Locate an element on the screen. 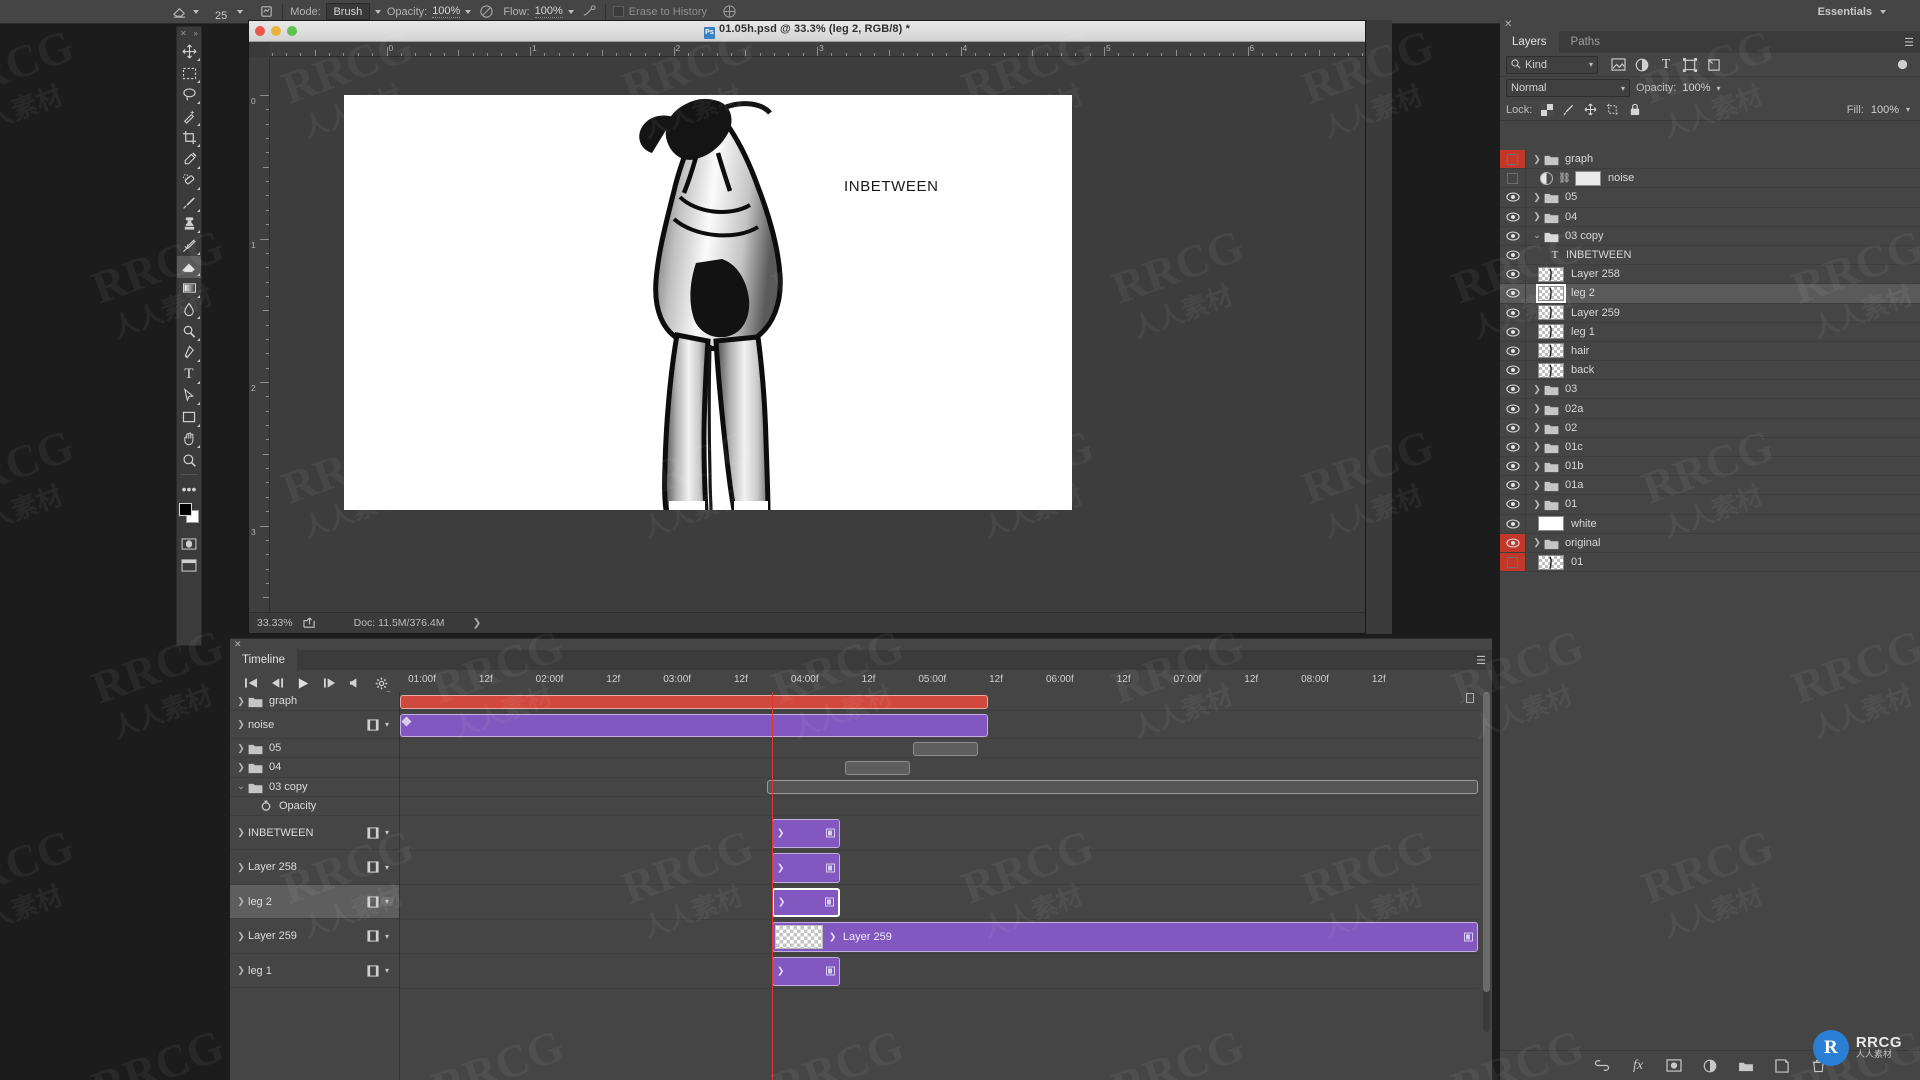 The height and width of the screenshot is (1080, 1920). blur-tool is located at coordinates (189, 310).